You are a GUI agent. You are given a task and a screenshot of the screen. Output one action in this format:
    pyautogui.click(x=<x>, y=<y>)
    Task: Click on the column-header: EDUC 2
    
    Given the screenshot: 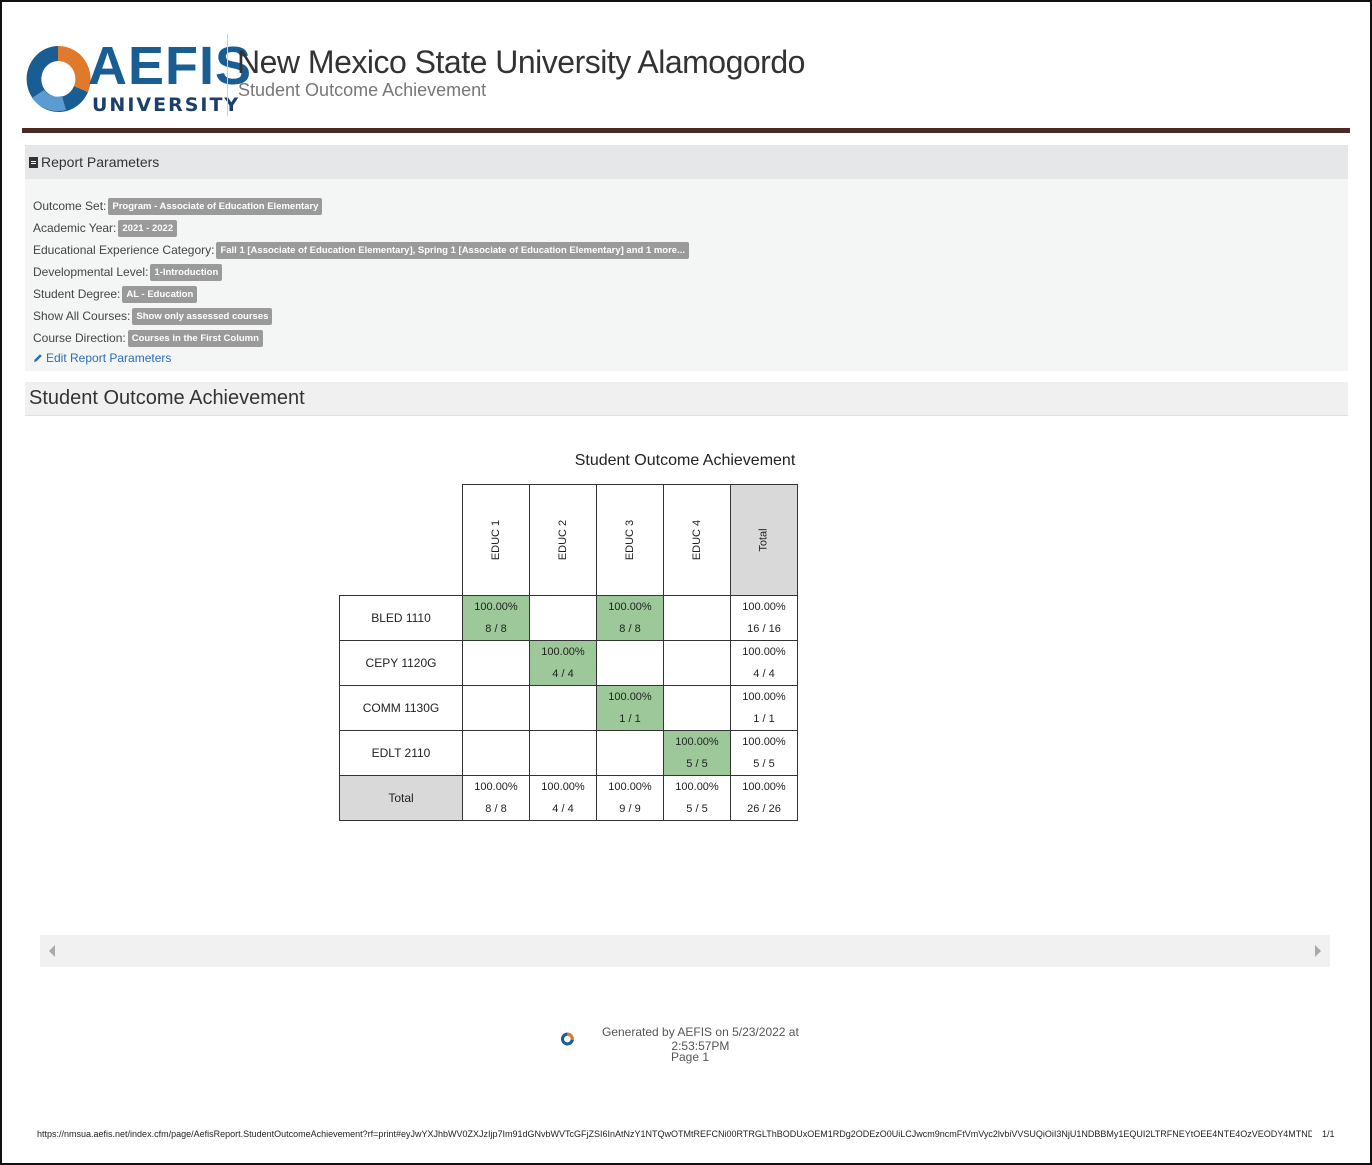 What is the action you would take?
    pyautogui.click(x=563, y=540)
    